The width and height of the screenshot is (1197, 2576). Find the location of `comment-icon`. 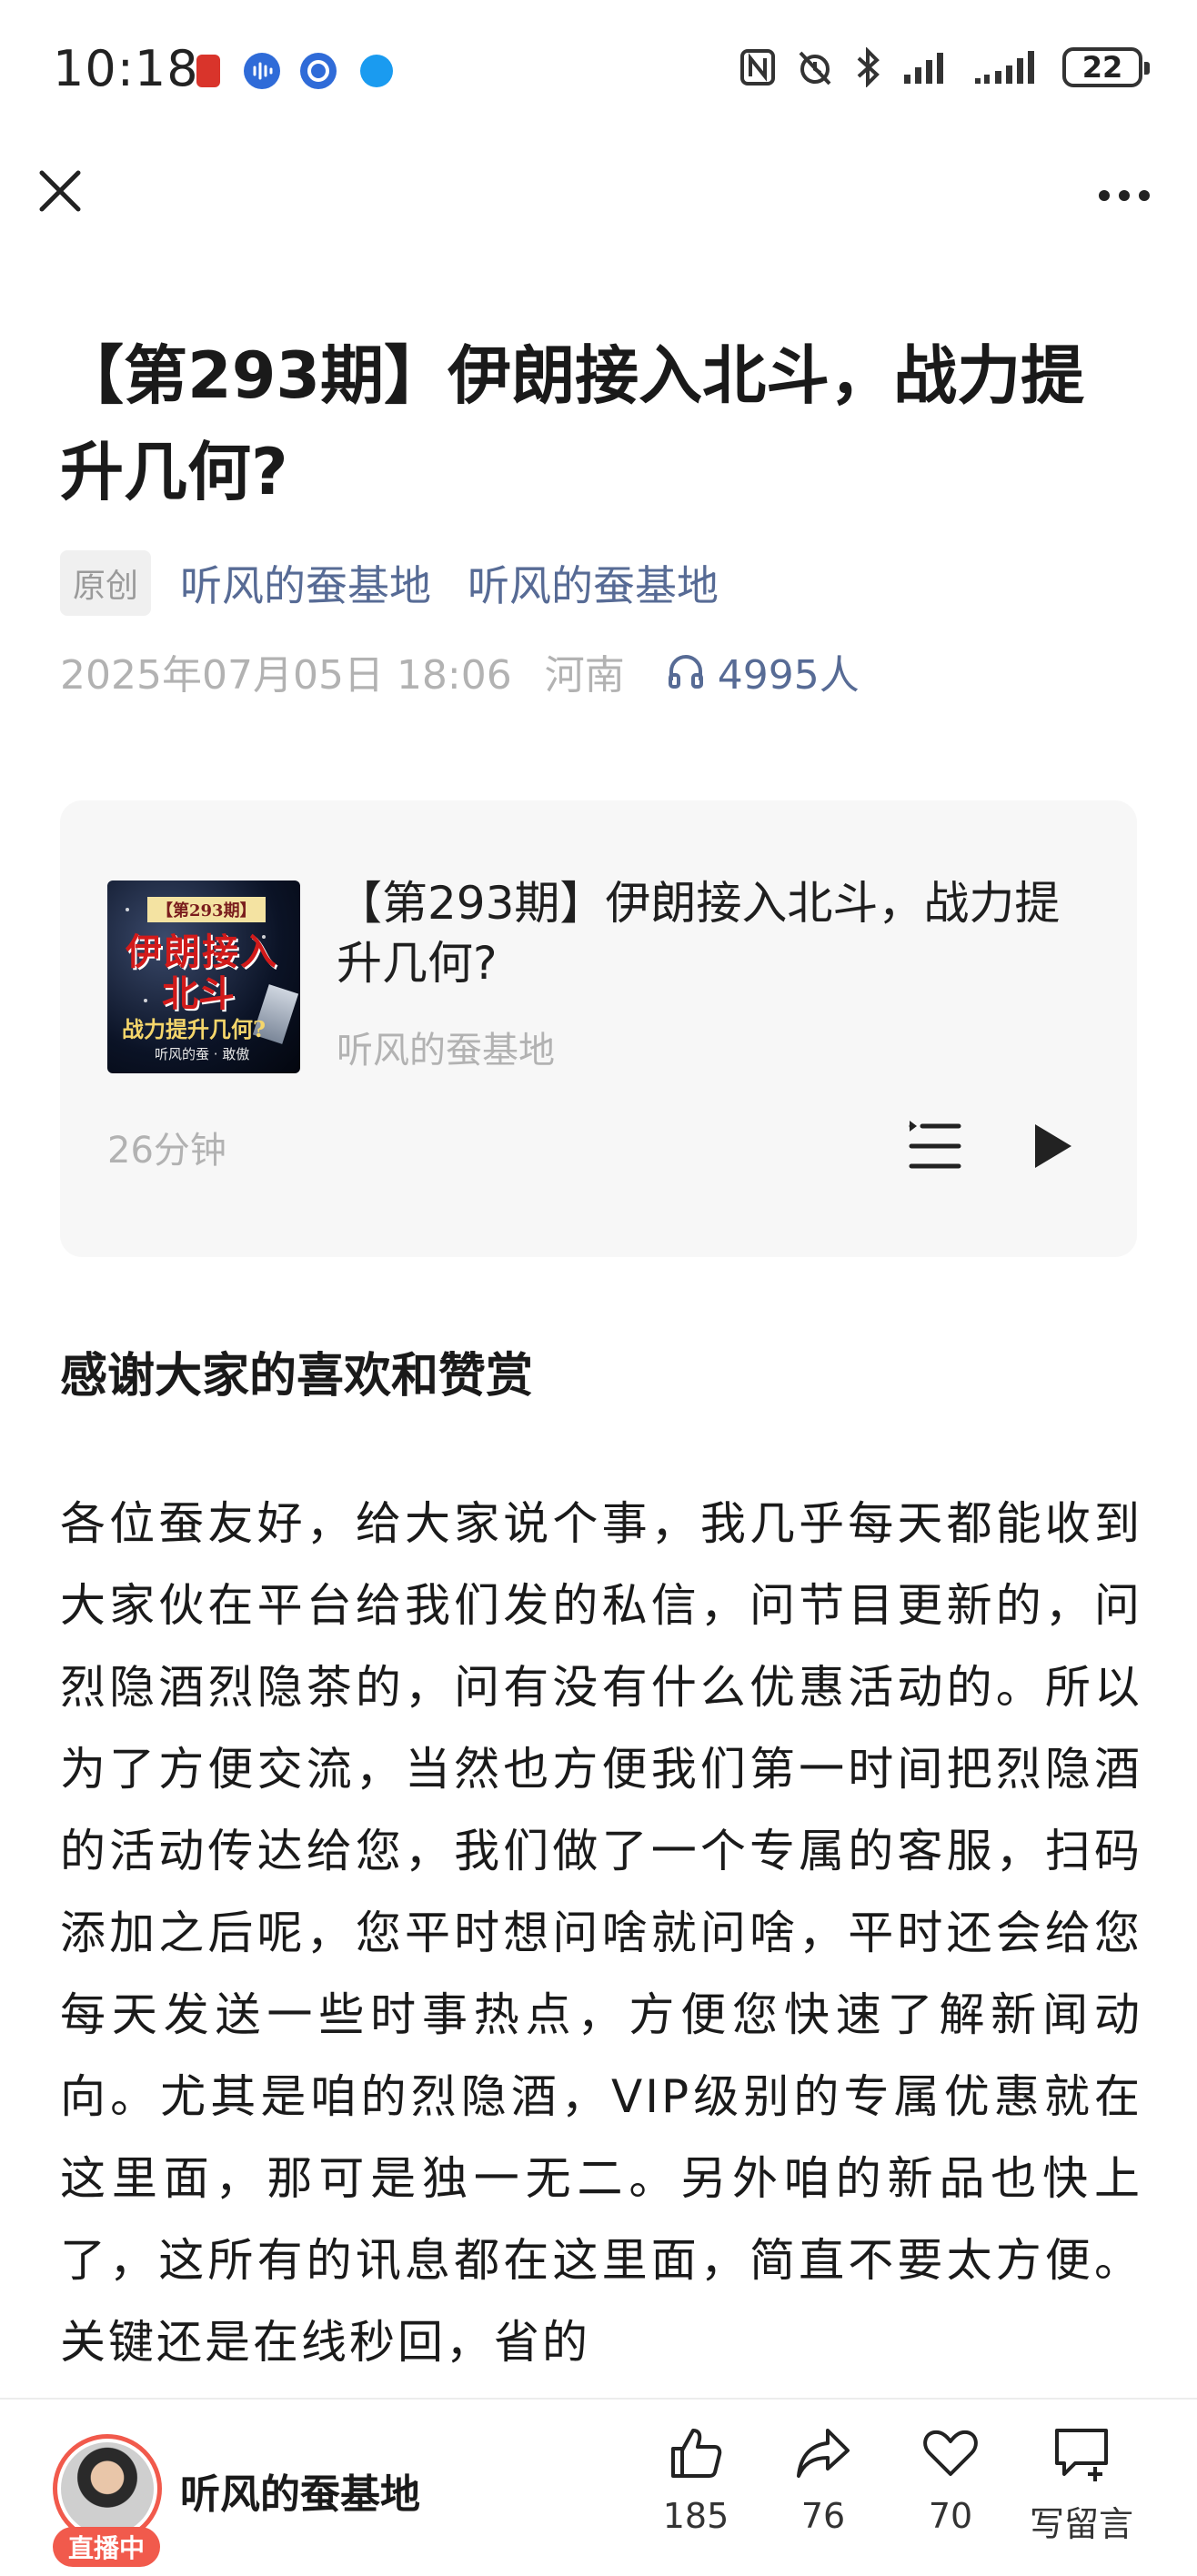

comment-icon is located at coordinates (1081, 2455).